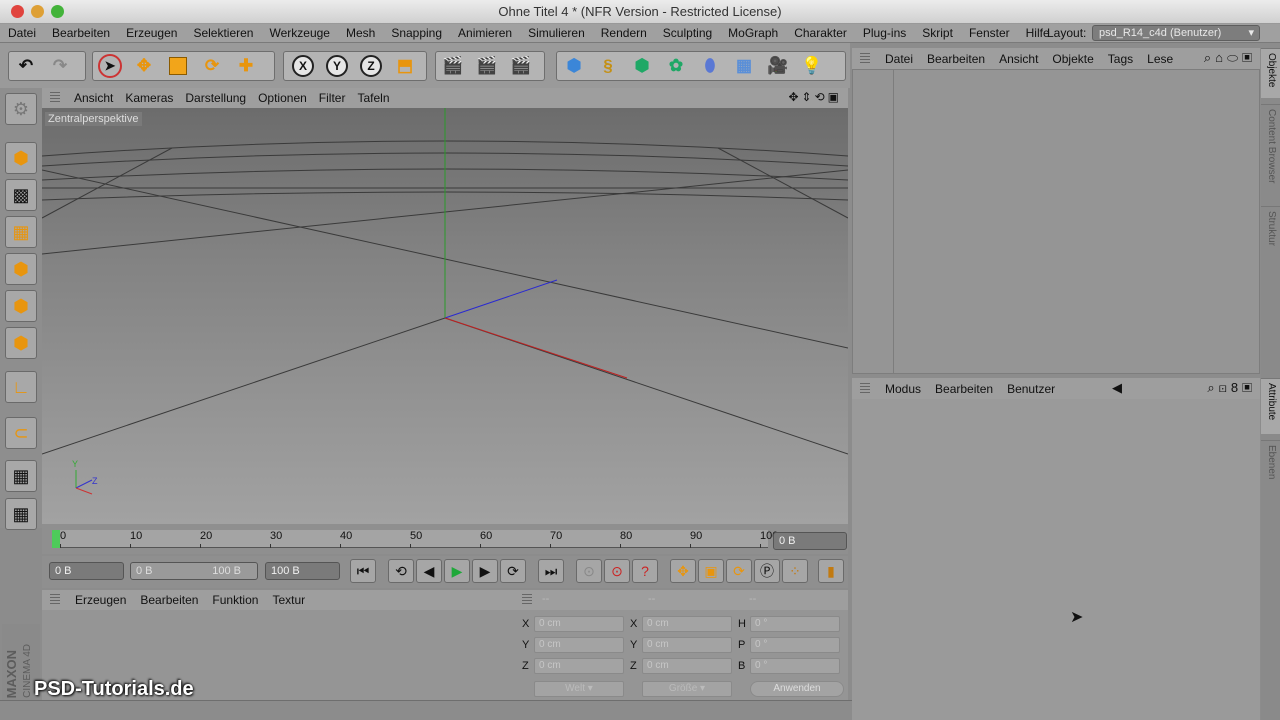 This screenshot has width=1280, height=720. Describe the element at coordinates (687, 624) in the screenshot. I see `size-x-field: 0 cm` at that location.